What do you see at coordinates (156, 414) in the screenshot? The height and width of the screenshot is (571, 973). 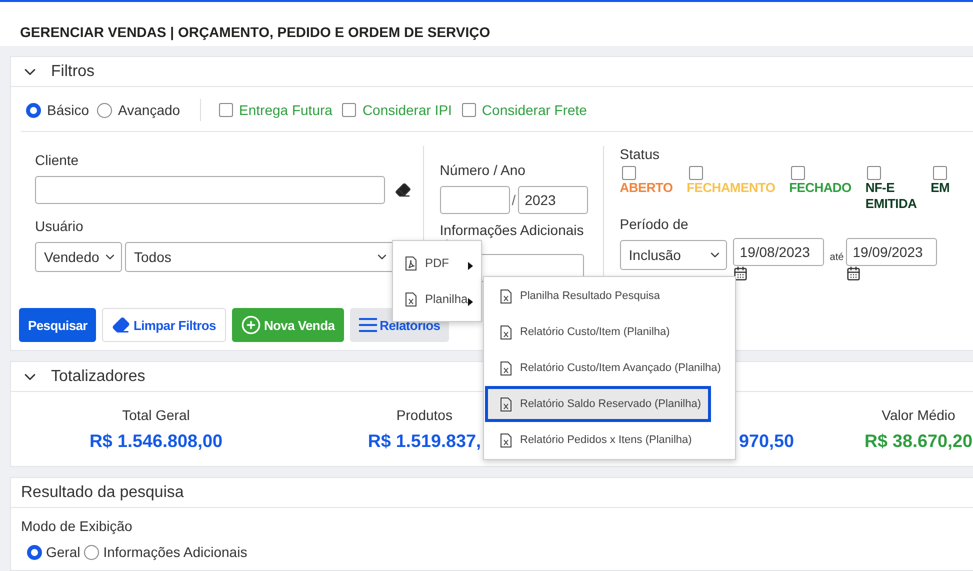 I see `total-label: Total Geral` at bounding box center [156, 414].